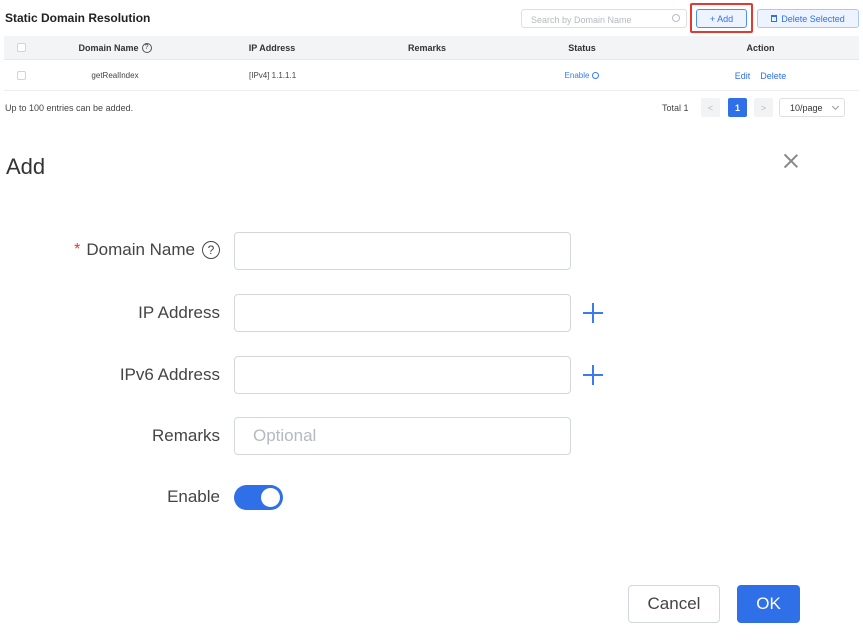 The image size is (863, 641). I want to click on chevron-down-icon, so click(835, 106).